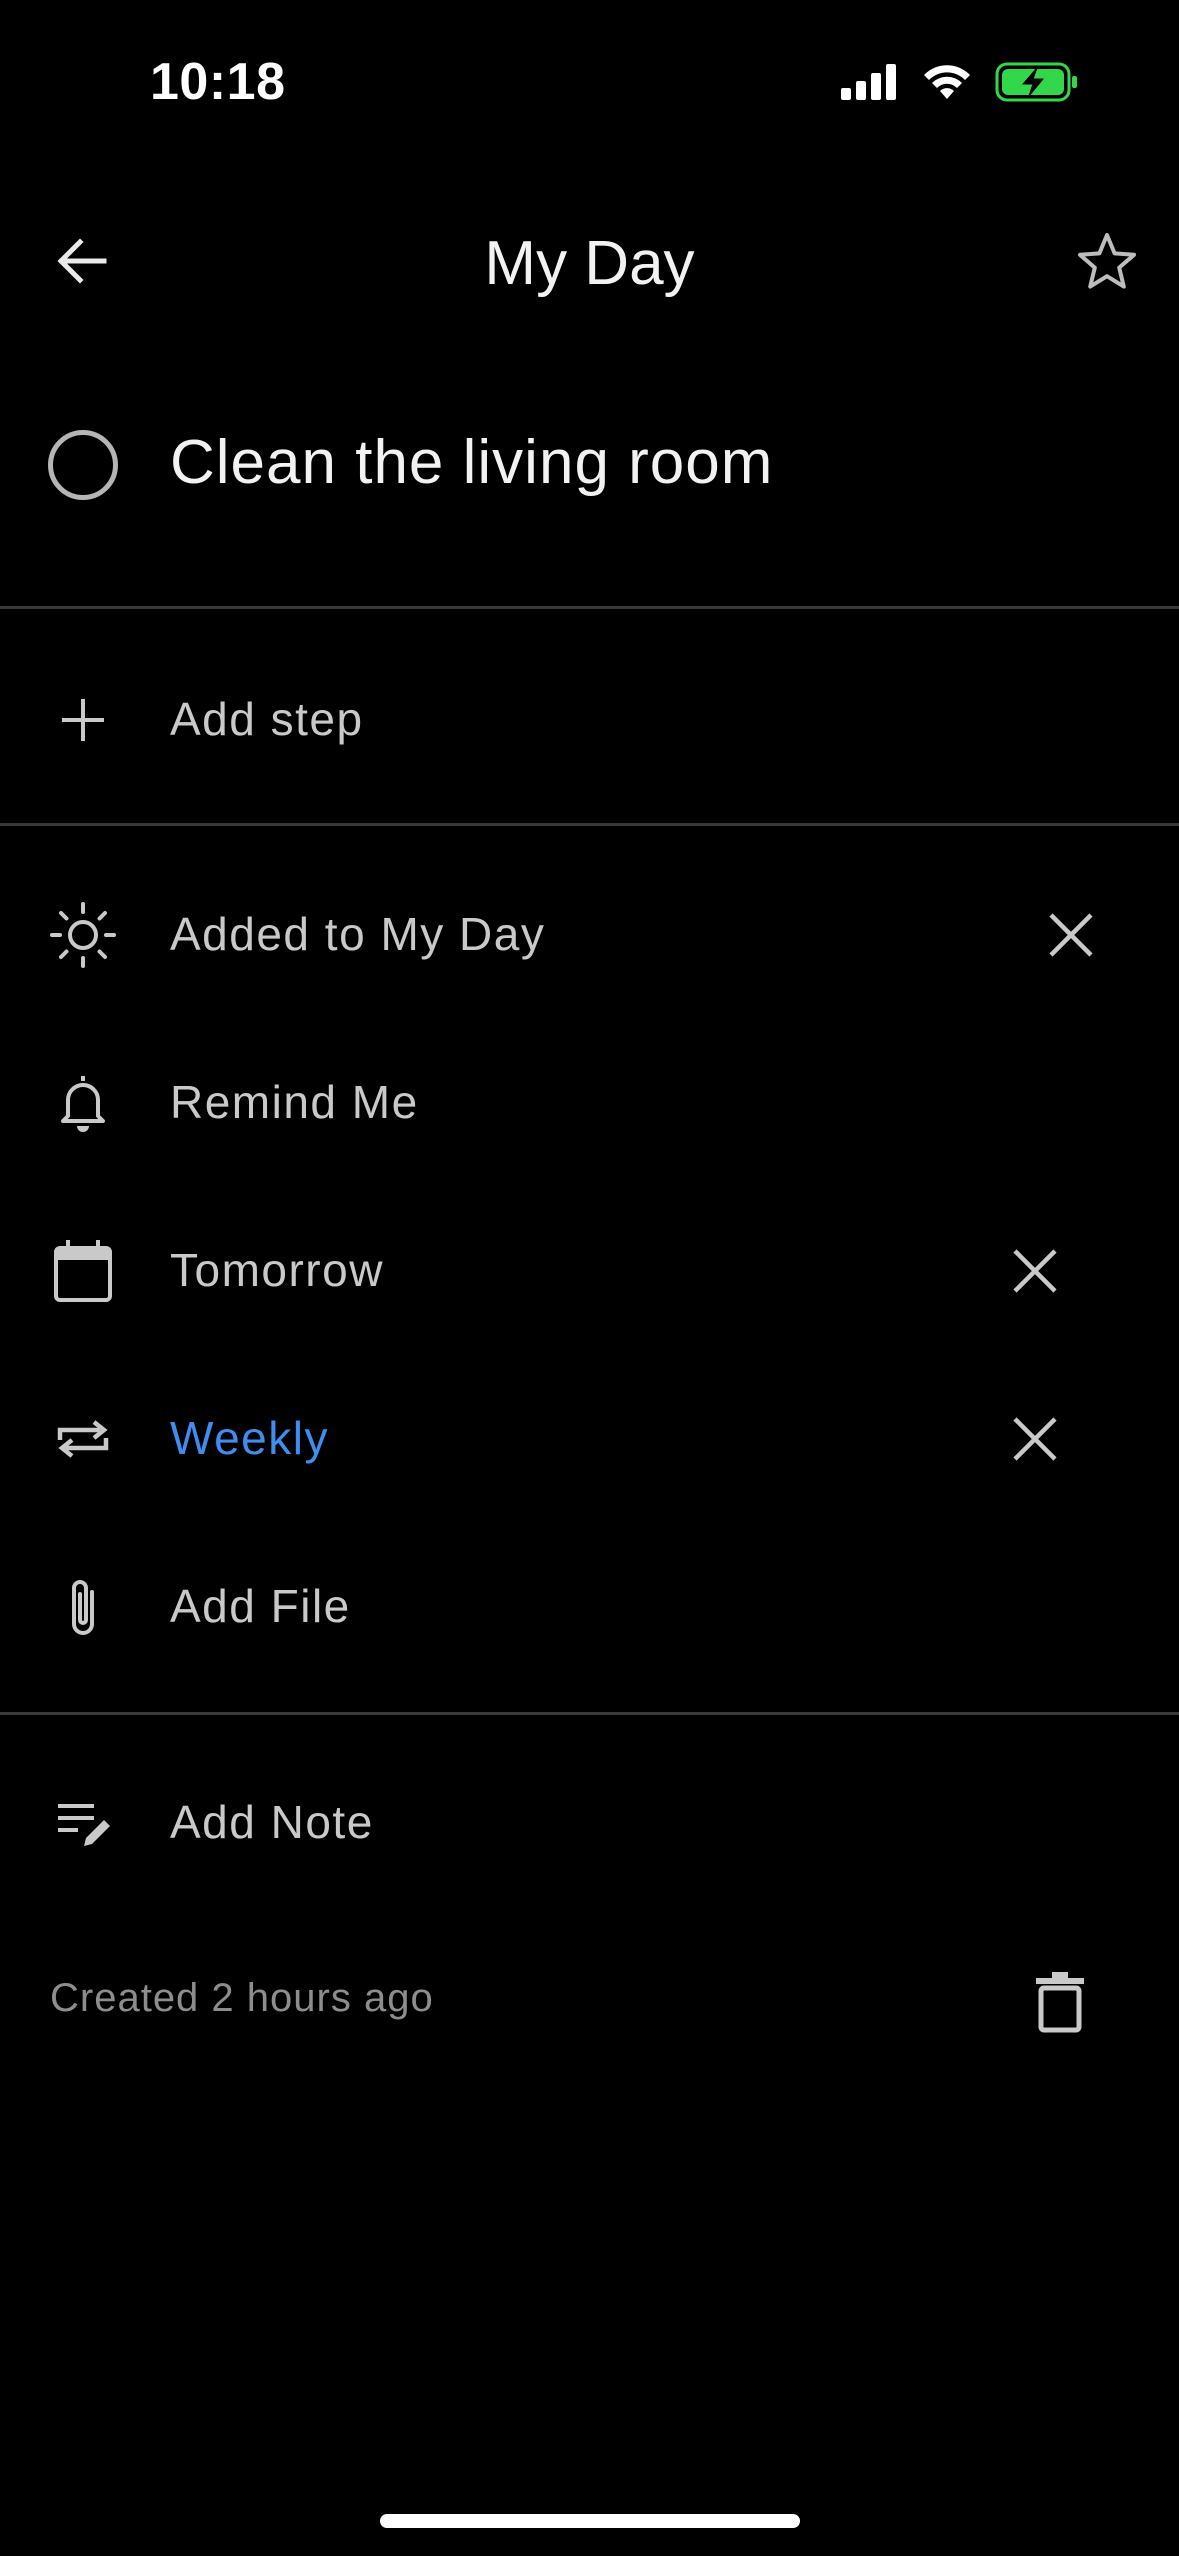  I want to click on trash-icon, so click(1060, 2002).